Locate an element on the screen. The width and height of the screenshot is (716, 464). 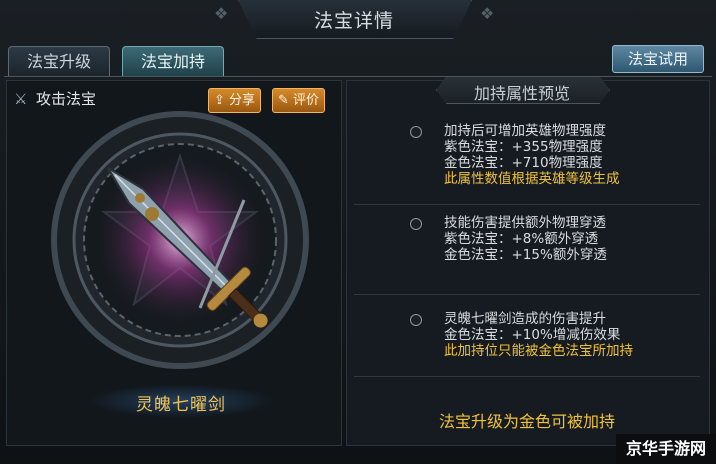
crossed-swords-icon: ⚔ is located at coordinates (21, 99).